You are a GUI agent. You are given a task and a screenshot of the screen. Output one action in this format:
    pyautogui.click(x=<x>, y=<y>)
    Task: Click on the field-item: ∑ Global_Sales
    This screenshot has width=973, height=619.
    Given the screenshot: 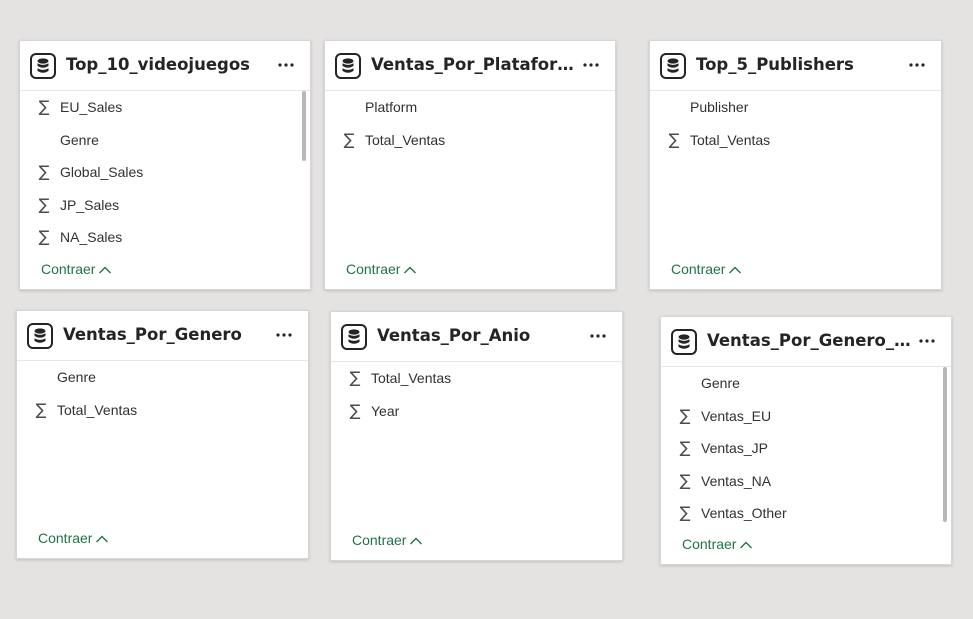 What is the action you would take?
    pyautogui.click(x=159, y=172)
    